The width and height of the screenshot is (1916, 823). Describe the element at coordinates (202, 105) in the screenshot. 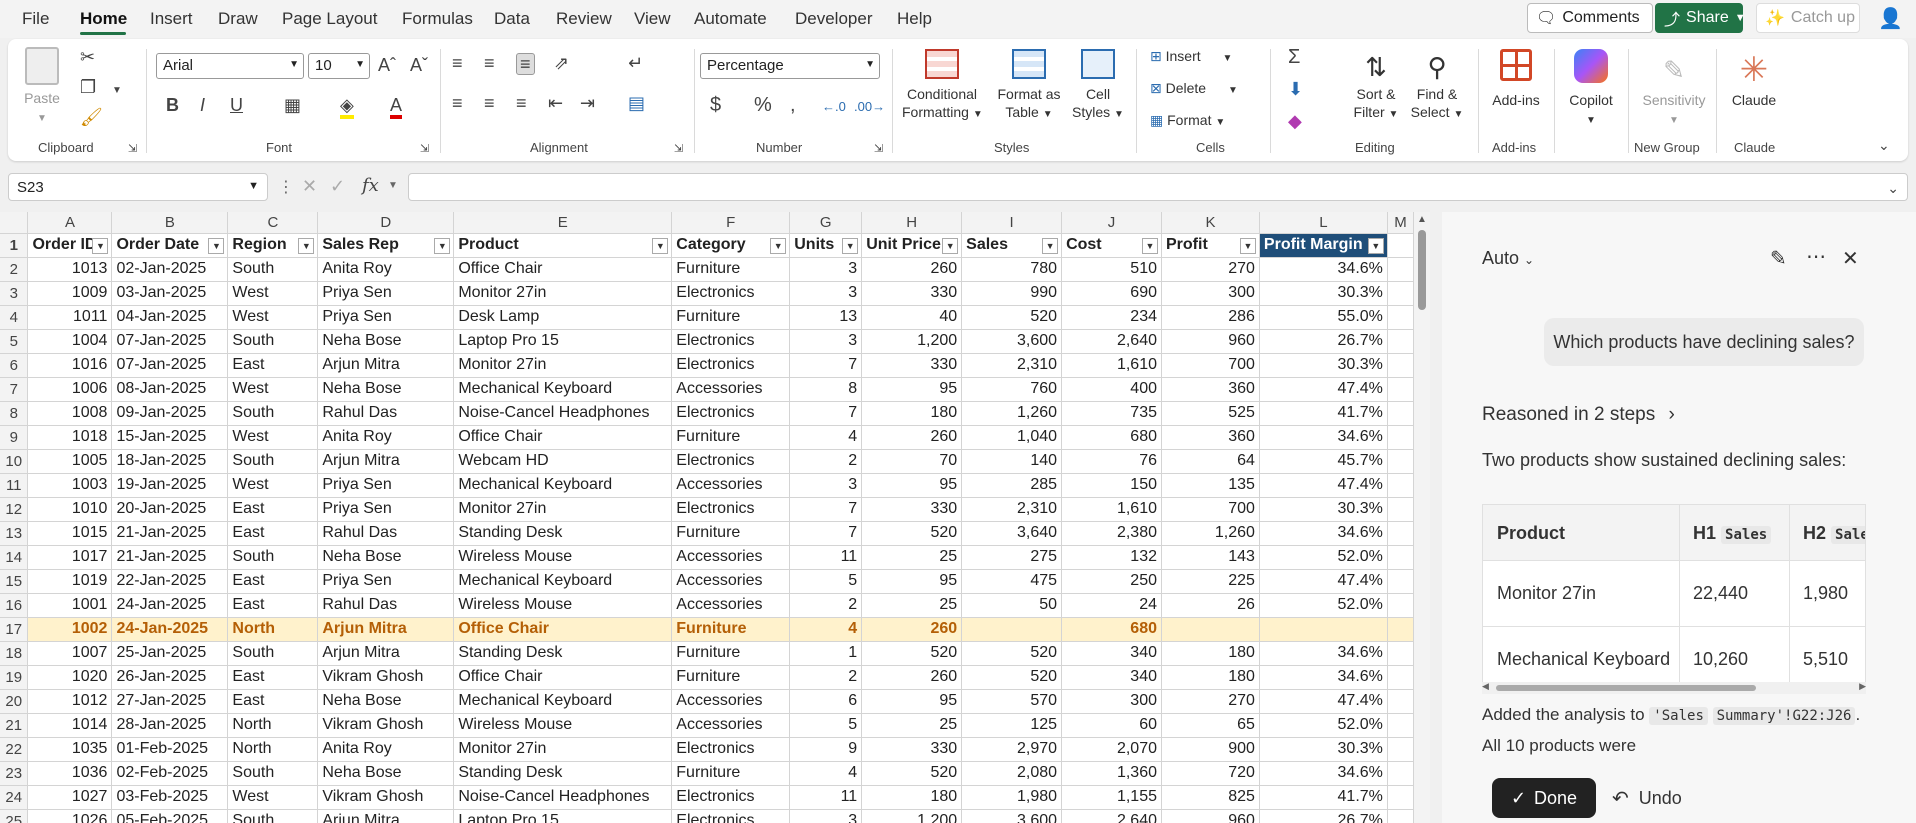

I see `italic-icon: I` at that location.